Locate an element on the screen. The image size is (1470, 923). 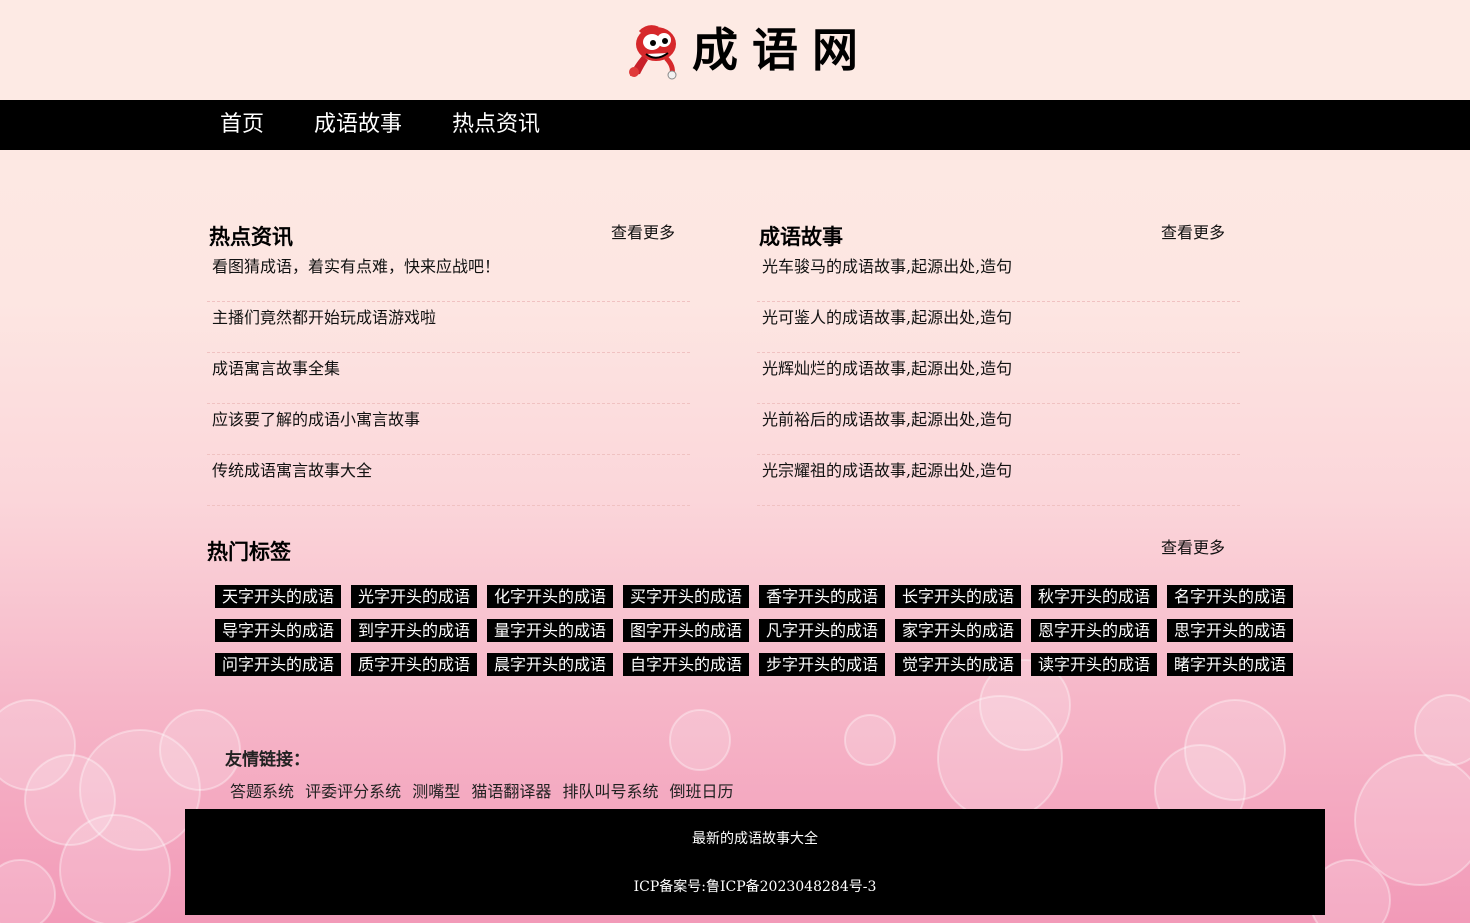
hot-news-title: 热点资讯 is located at coordinates (251, 237).